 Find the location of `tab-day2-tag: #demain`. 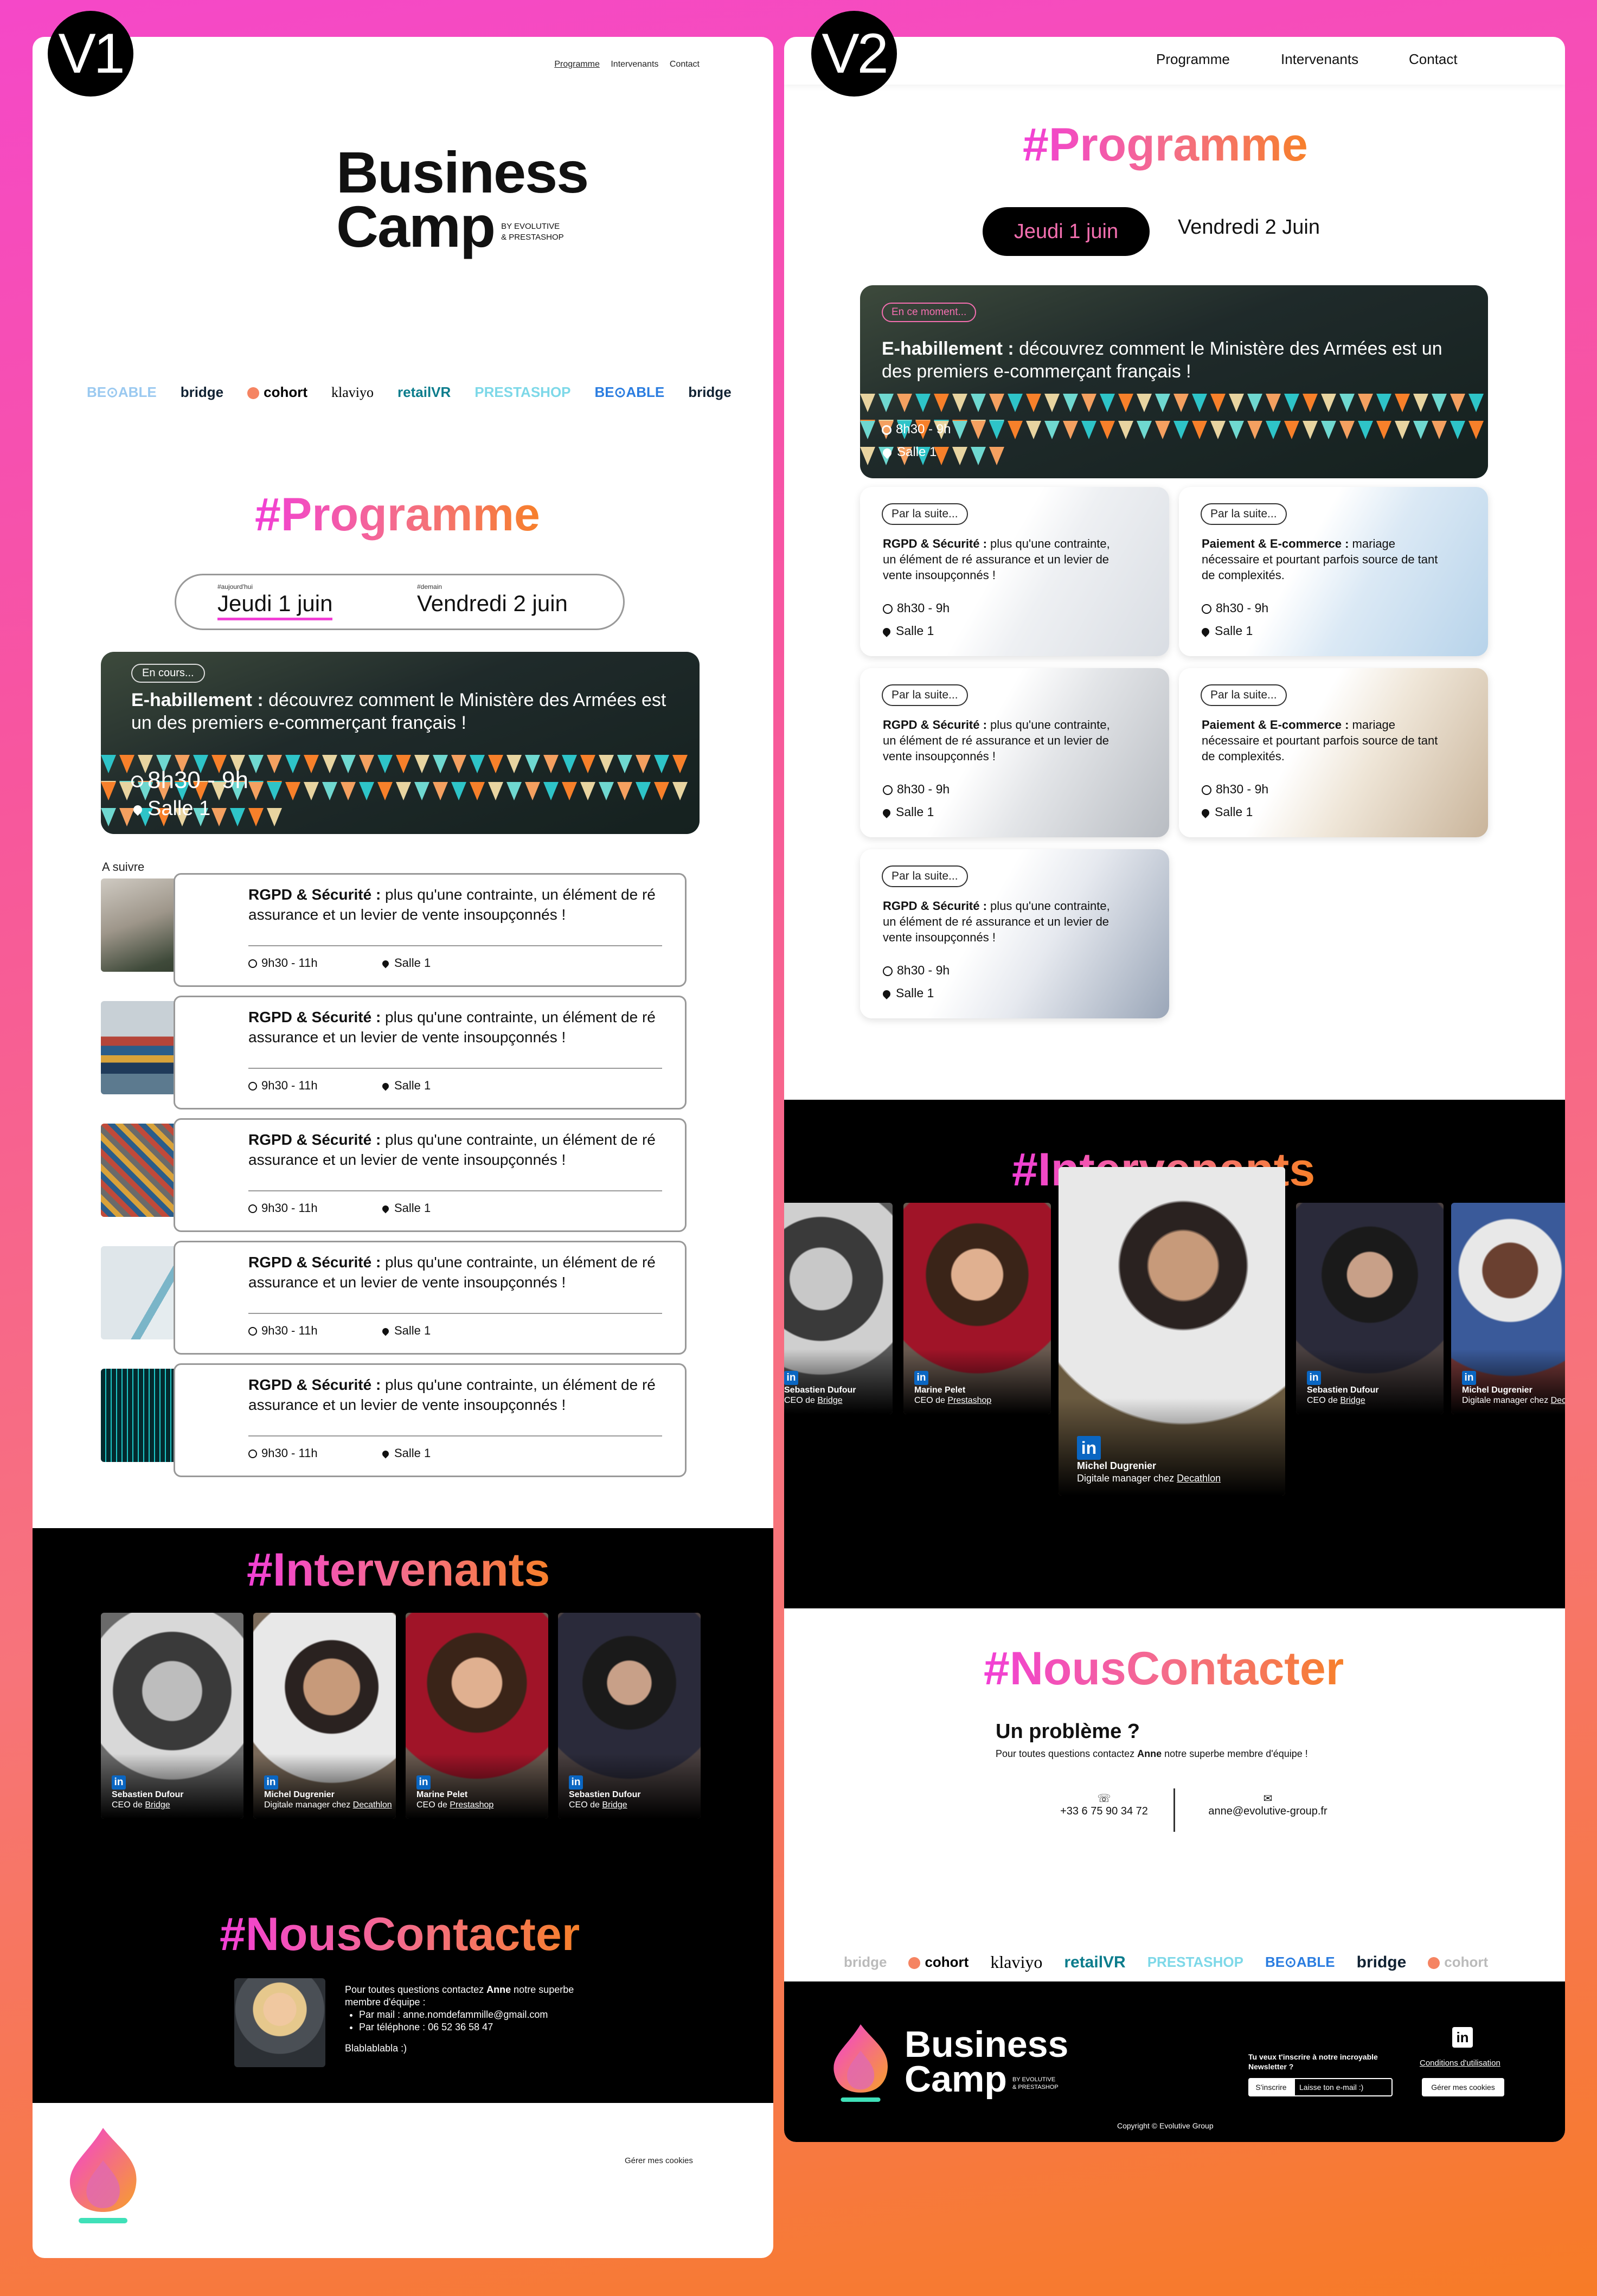

tab-day2-tag: #demain is located at coordinates (429, 587).